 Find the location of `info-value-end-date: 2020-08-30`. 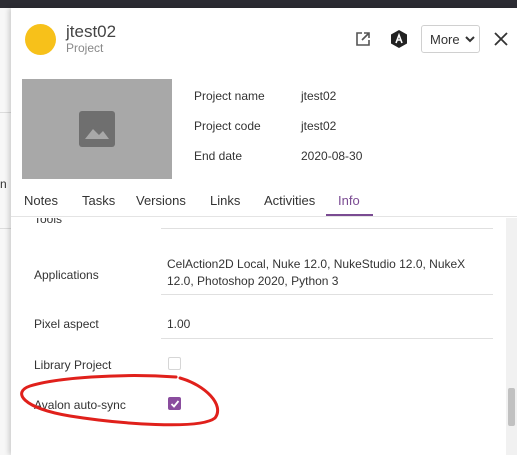

info-value-end-date: 2020-08-30 is located at coordinates (332, 156).